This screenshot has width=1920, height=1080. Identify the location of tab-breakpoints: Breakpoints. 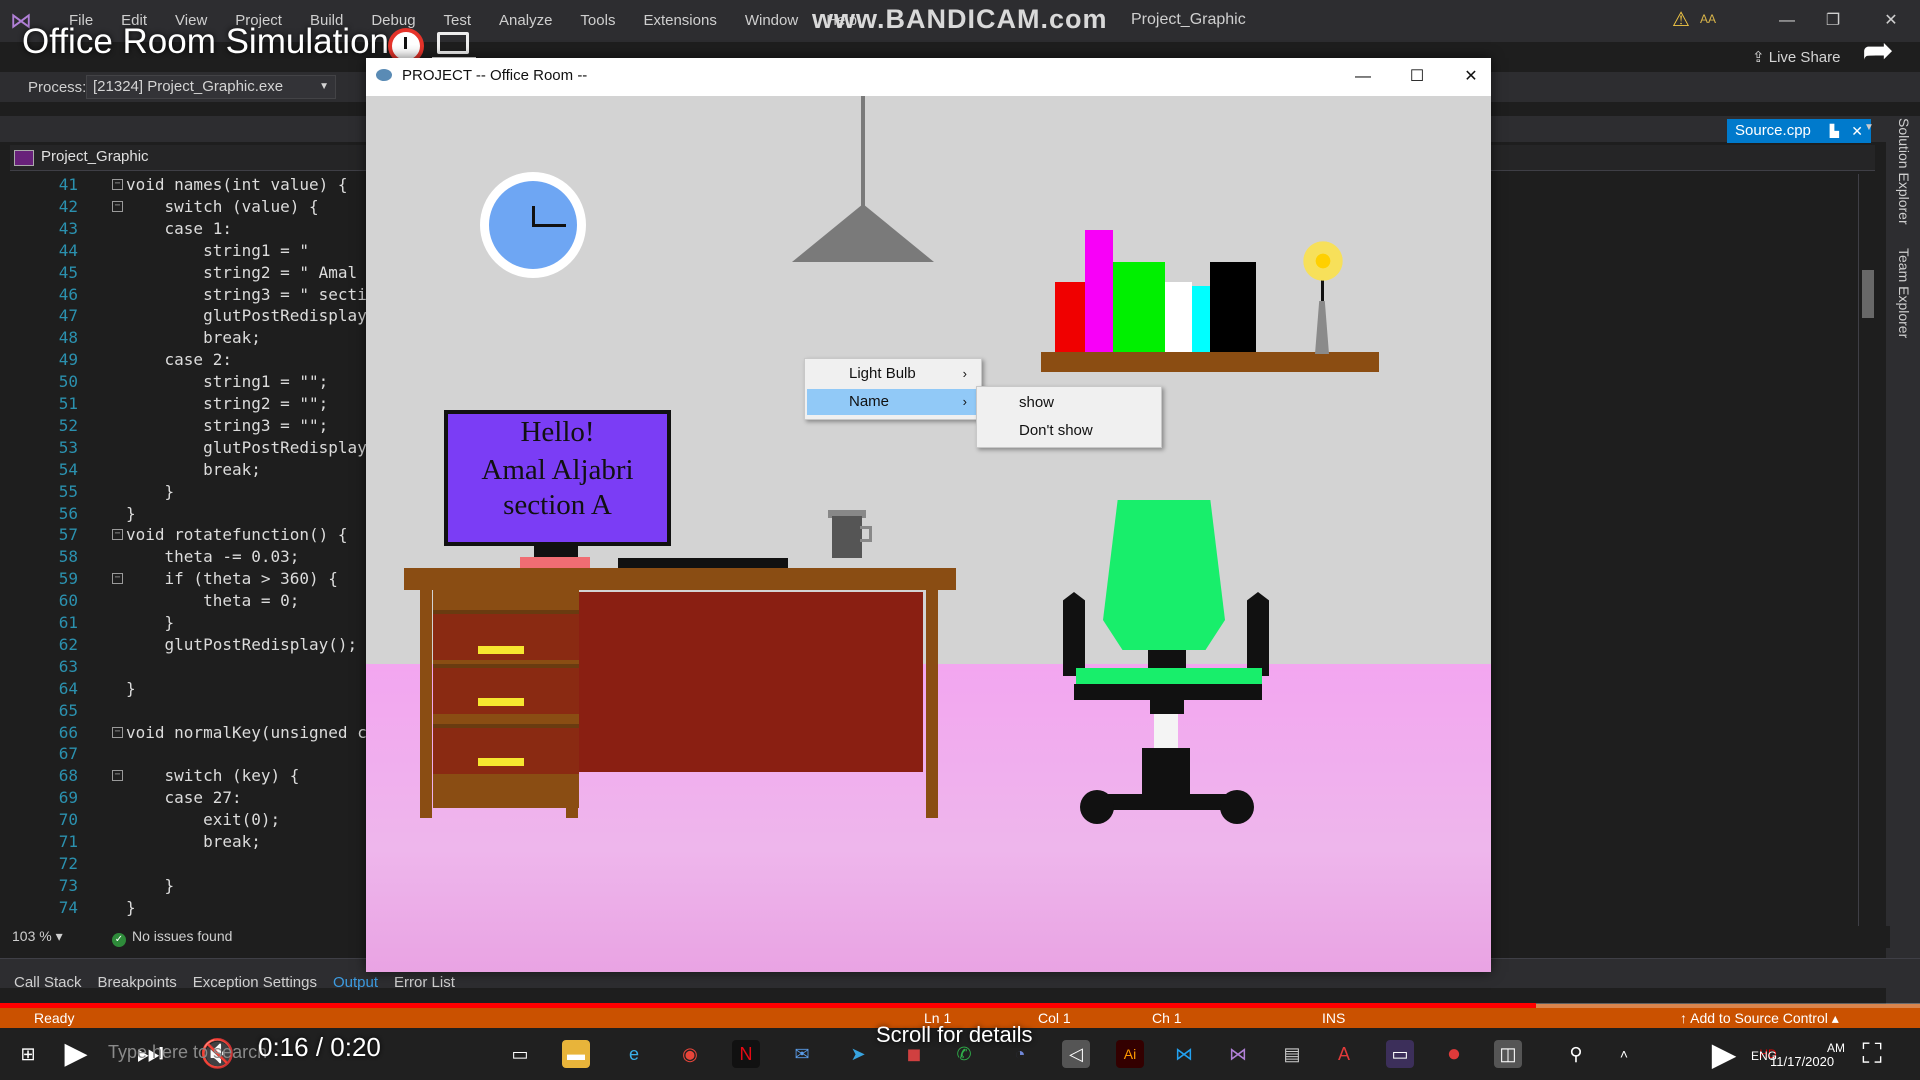
(137, 982).